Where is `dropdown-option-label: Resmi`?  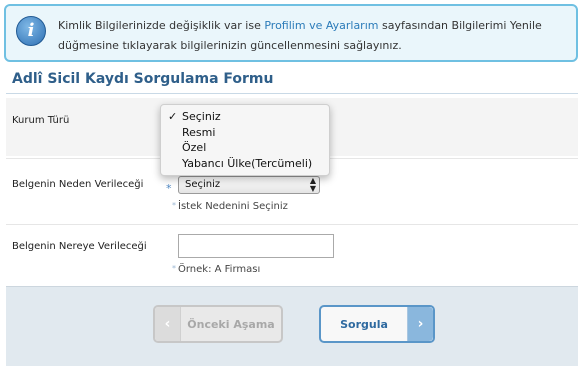
dropdown-option-label: Resmi is located at coordinates (199, 132).